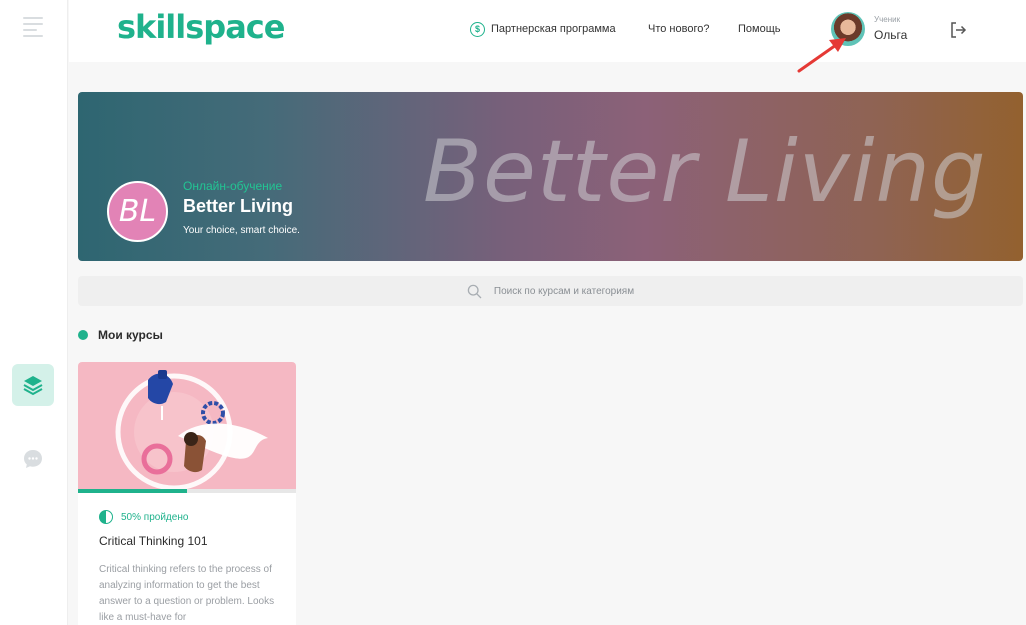 This screenshot has width=1026, height=625. I want to click on sidebar, so click(34, 312).